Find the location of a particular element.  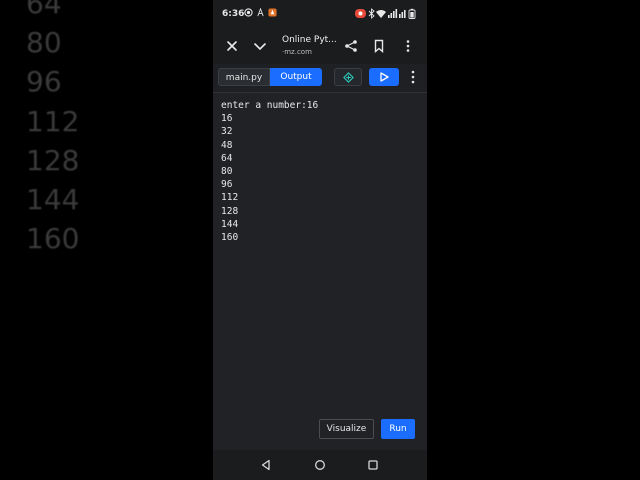

run-icon-button is located at coordinates (384, 77).